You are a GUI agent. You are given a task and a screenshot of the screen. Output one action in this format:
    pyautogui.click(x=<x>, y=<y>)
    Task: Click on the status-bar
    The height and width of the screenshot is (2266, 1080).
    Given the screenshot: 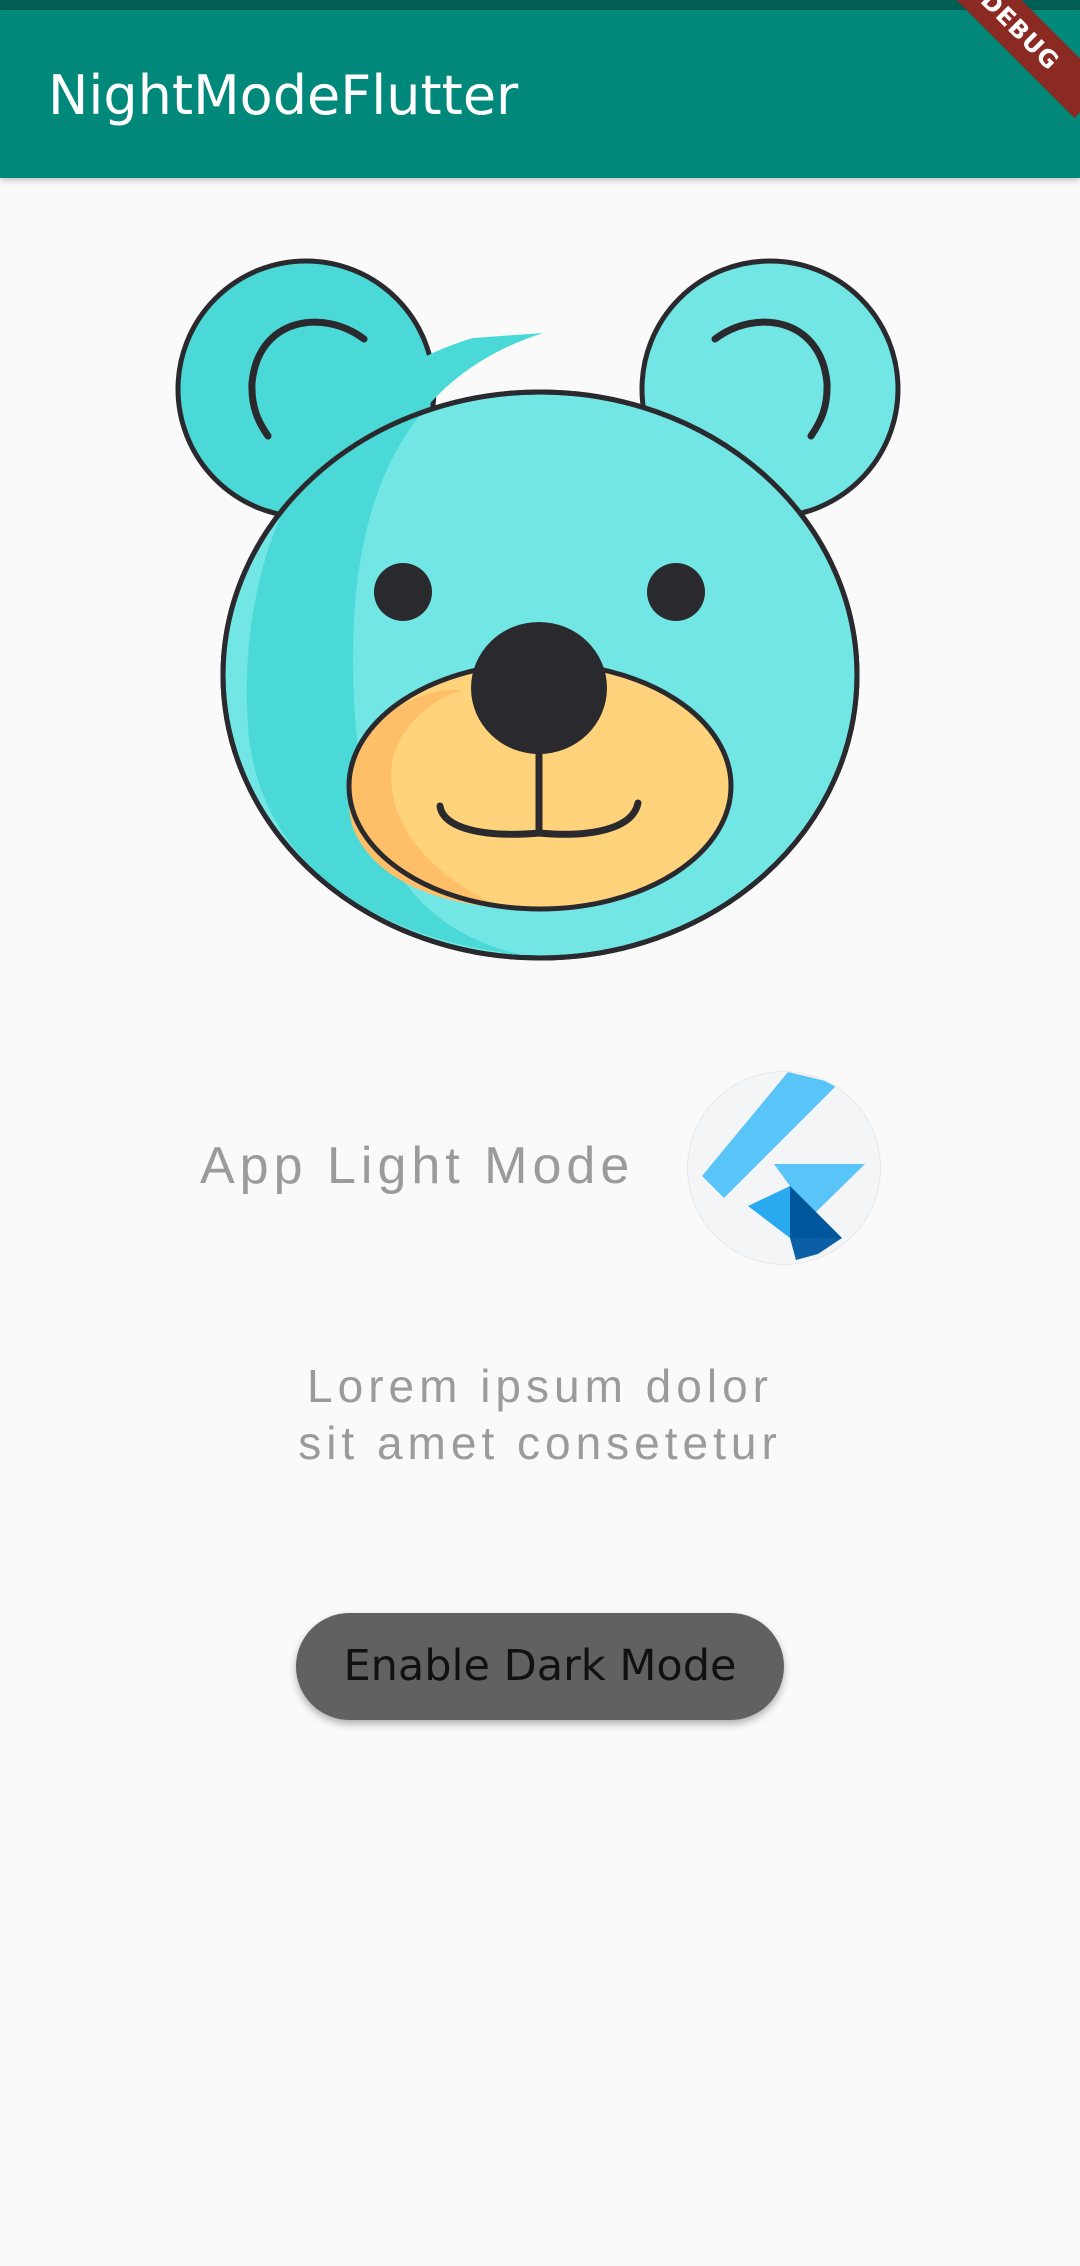 What is the action you would take?
    pyautogui.click(x=540, y=5)
    